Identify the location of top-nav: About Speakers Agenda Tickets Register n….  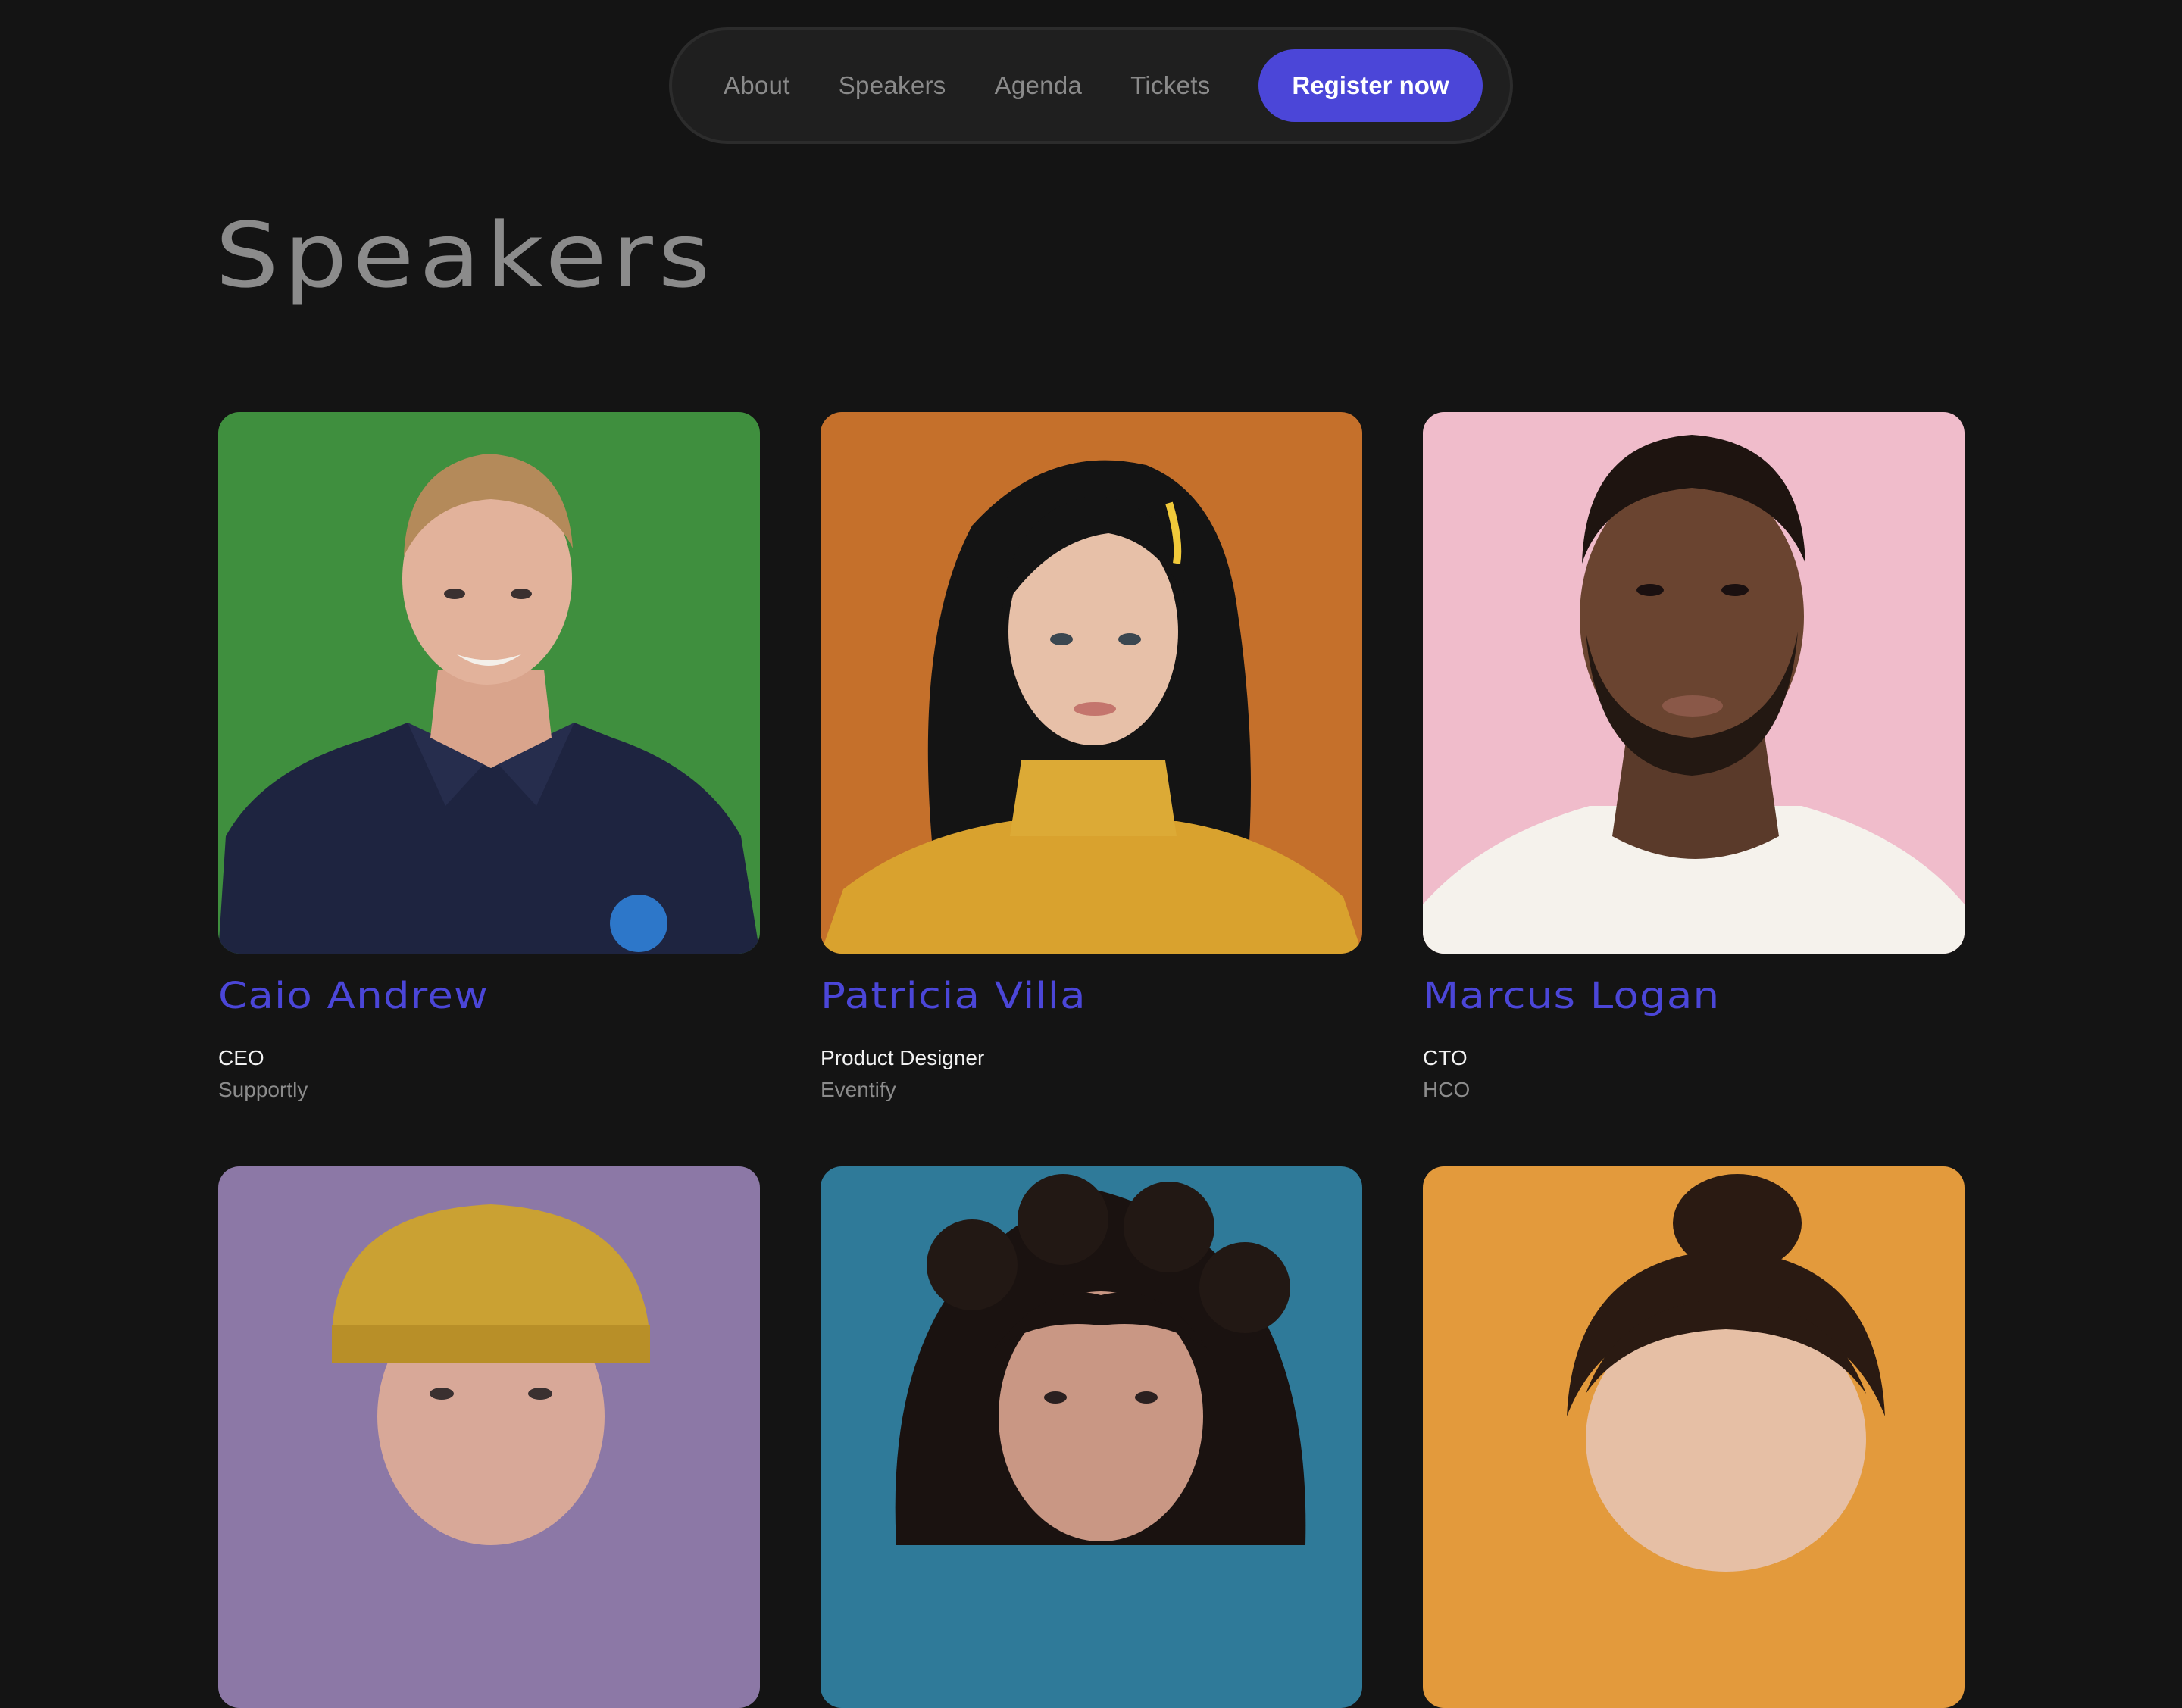
(1091, 85).